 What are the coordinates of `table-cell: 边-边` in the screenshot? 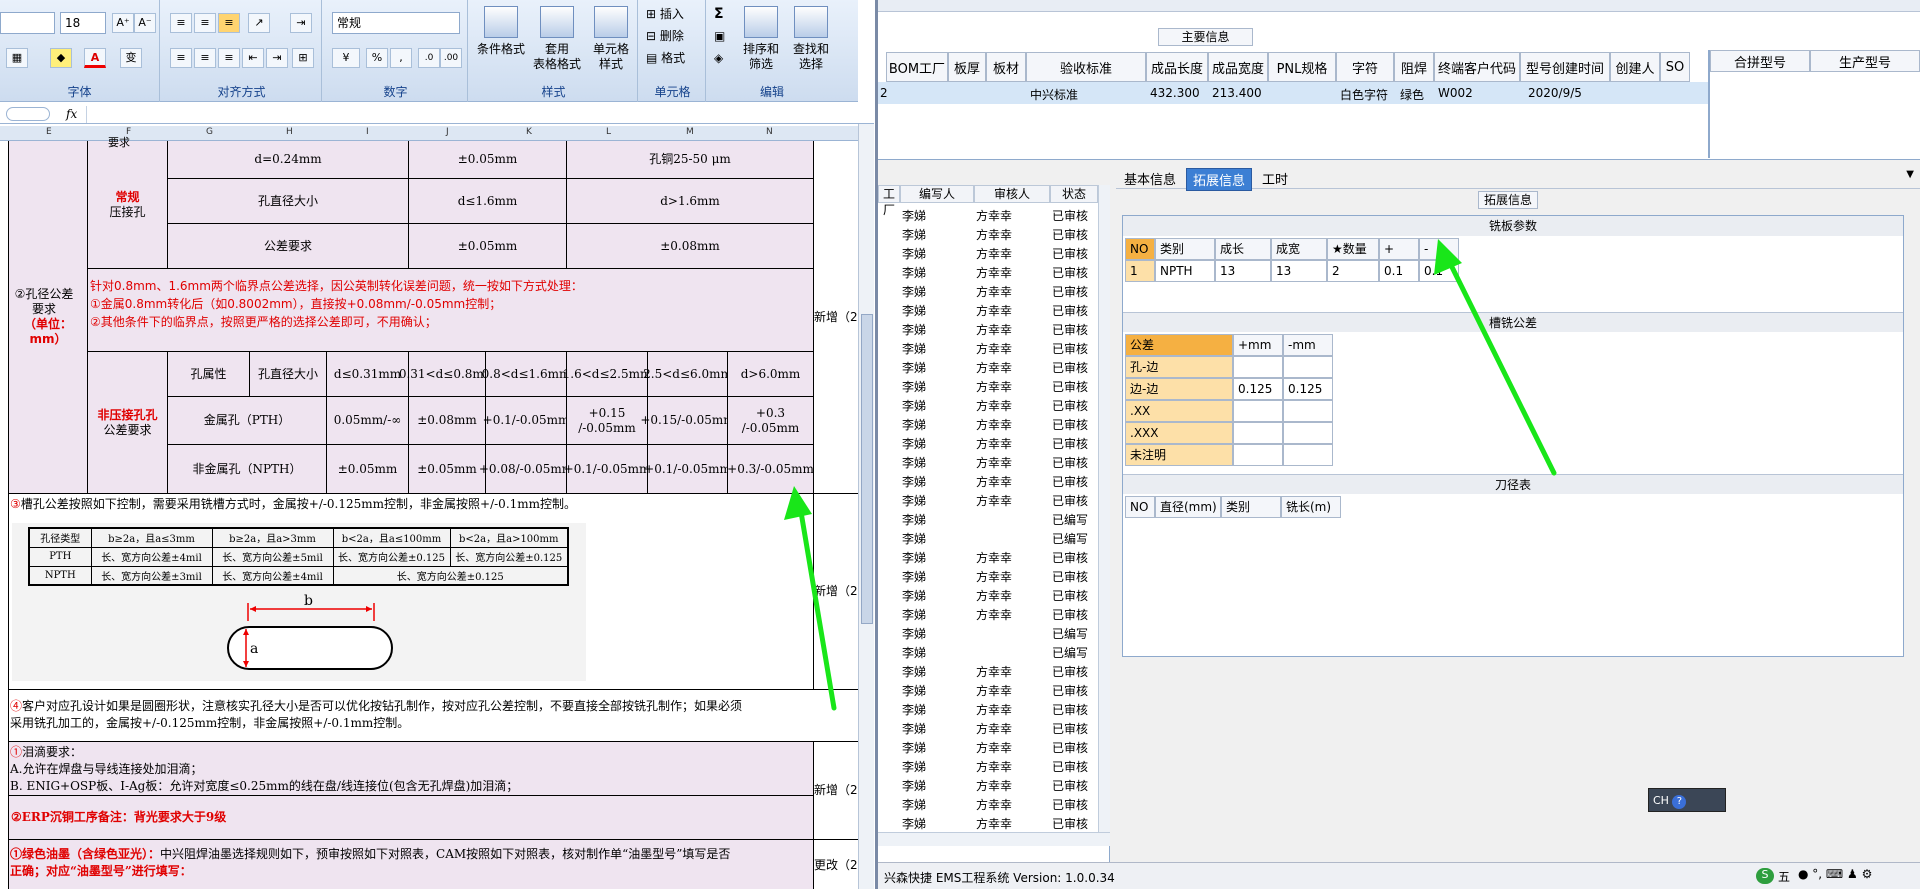 It's located at (1179, 389).